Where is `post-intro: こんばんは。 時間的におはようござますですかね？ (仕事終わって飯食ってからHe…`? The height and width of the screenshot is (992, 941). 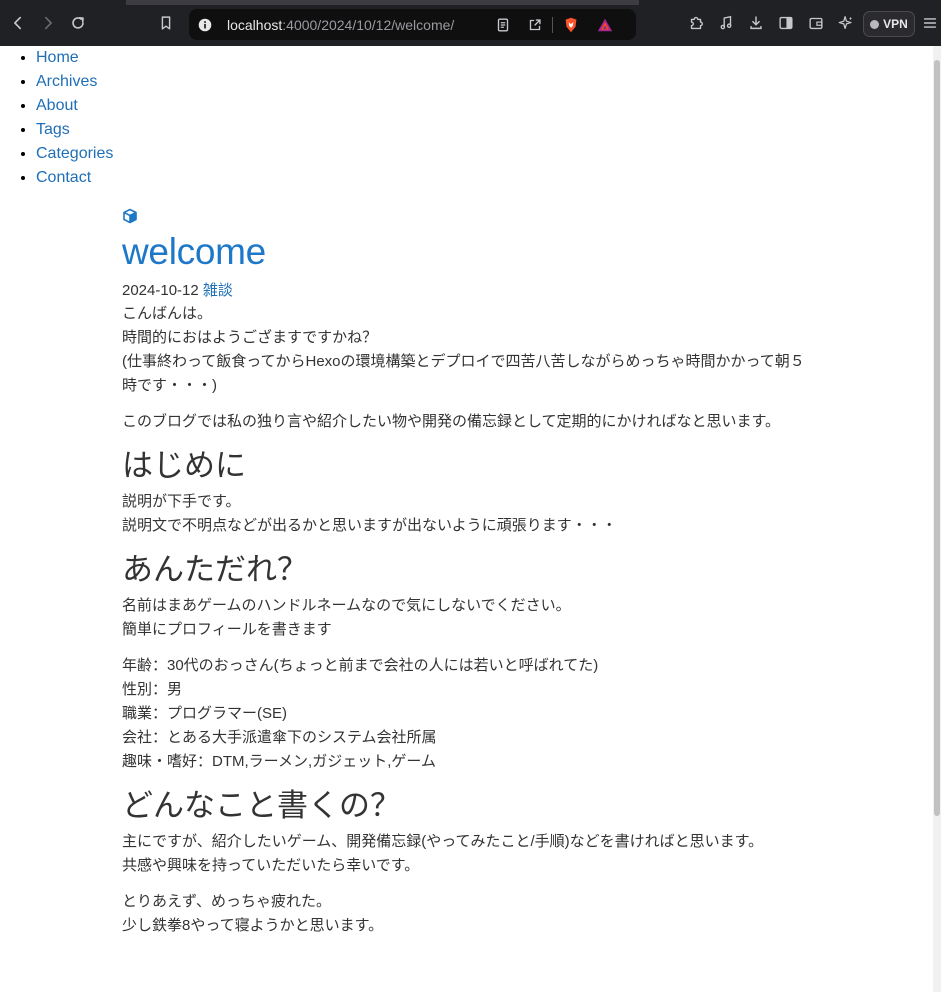
post-intro: こんばんは。 時間的におはようござますですかね？ (仕事終わって飯食ってからHe… is located at coordinates (467, 350).